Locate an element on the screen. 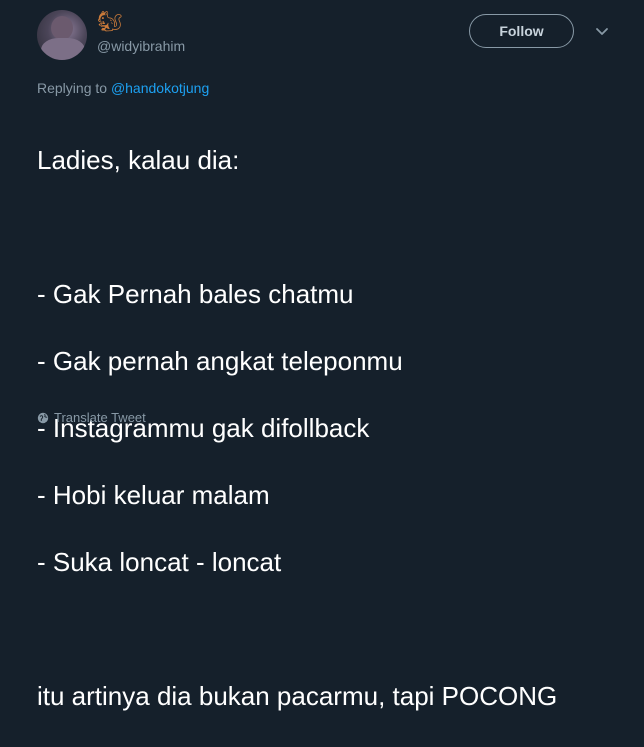 The width and height of the screenshot is (644, 747). translate-tweet-label: Translate Tweet is located at coordinates (100, 417).